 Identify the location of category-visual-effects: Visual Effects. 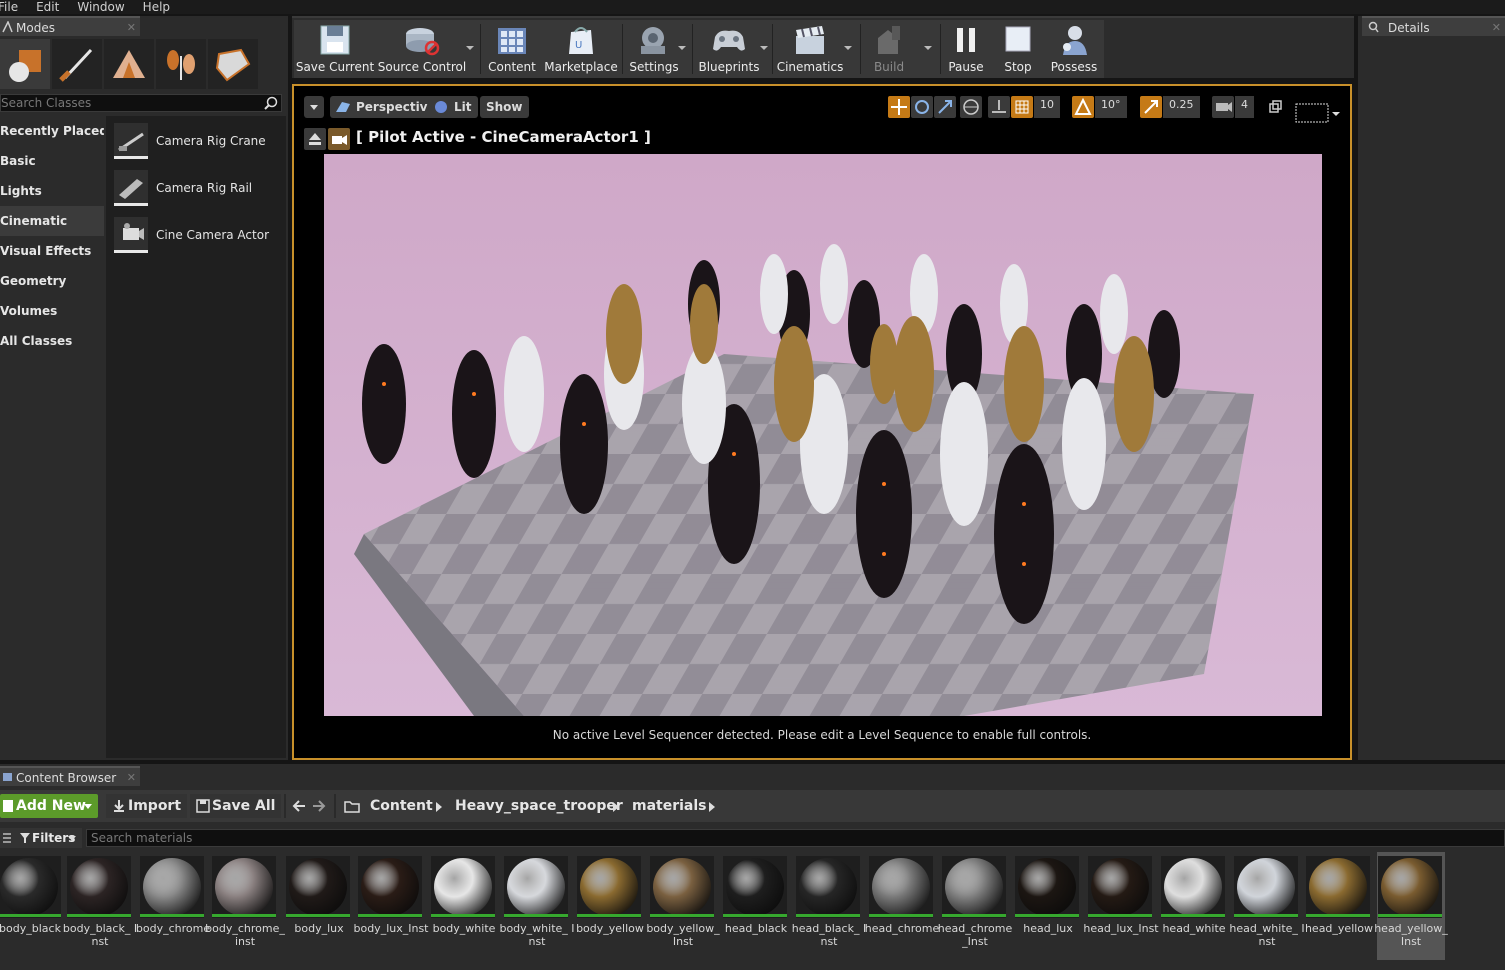
(52, 251).